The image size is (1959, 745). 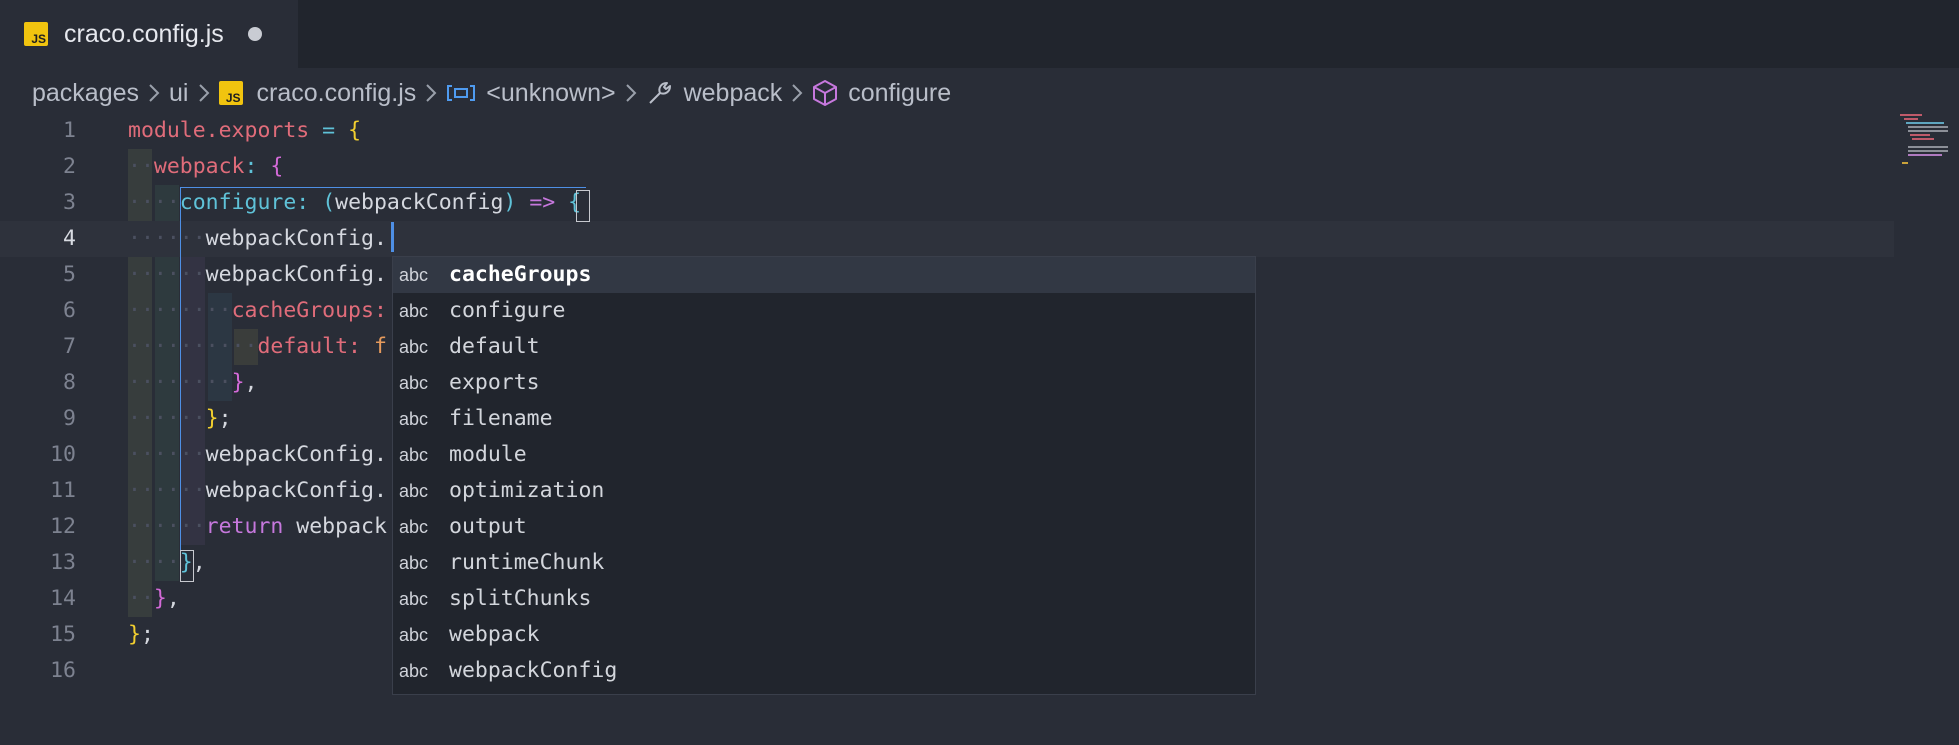 I want to click on line-number: 12, so click(x=63, y=526).